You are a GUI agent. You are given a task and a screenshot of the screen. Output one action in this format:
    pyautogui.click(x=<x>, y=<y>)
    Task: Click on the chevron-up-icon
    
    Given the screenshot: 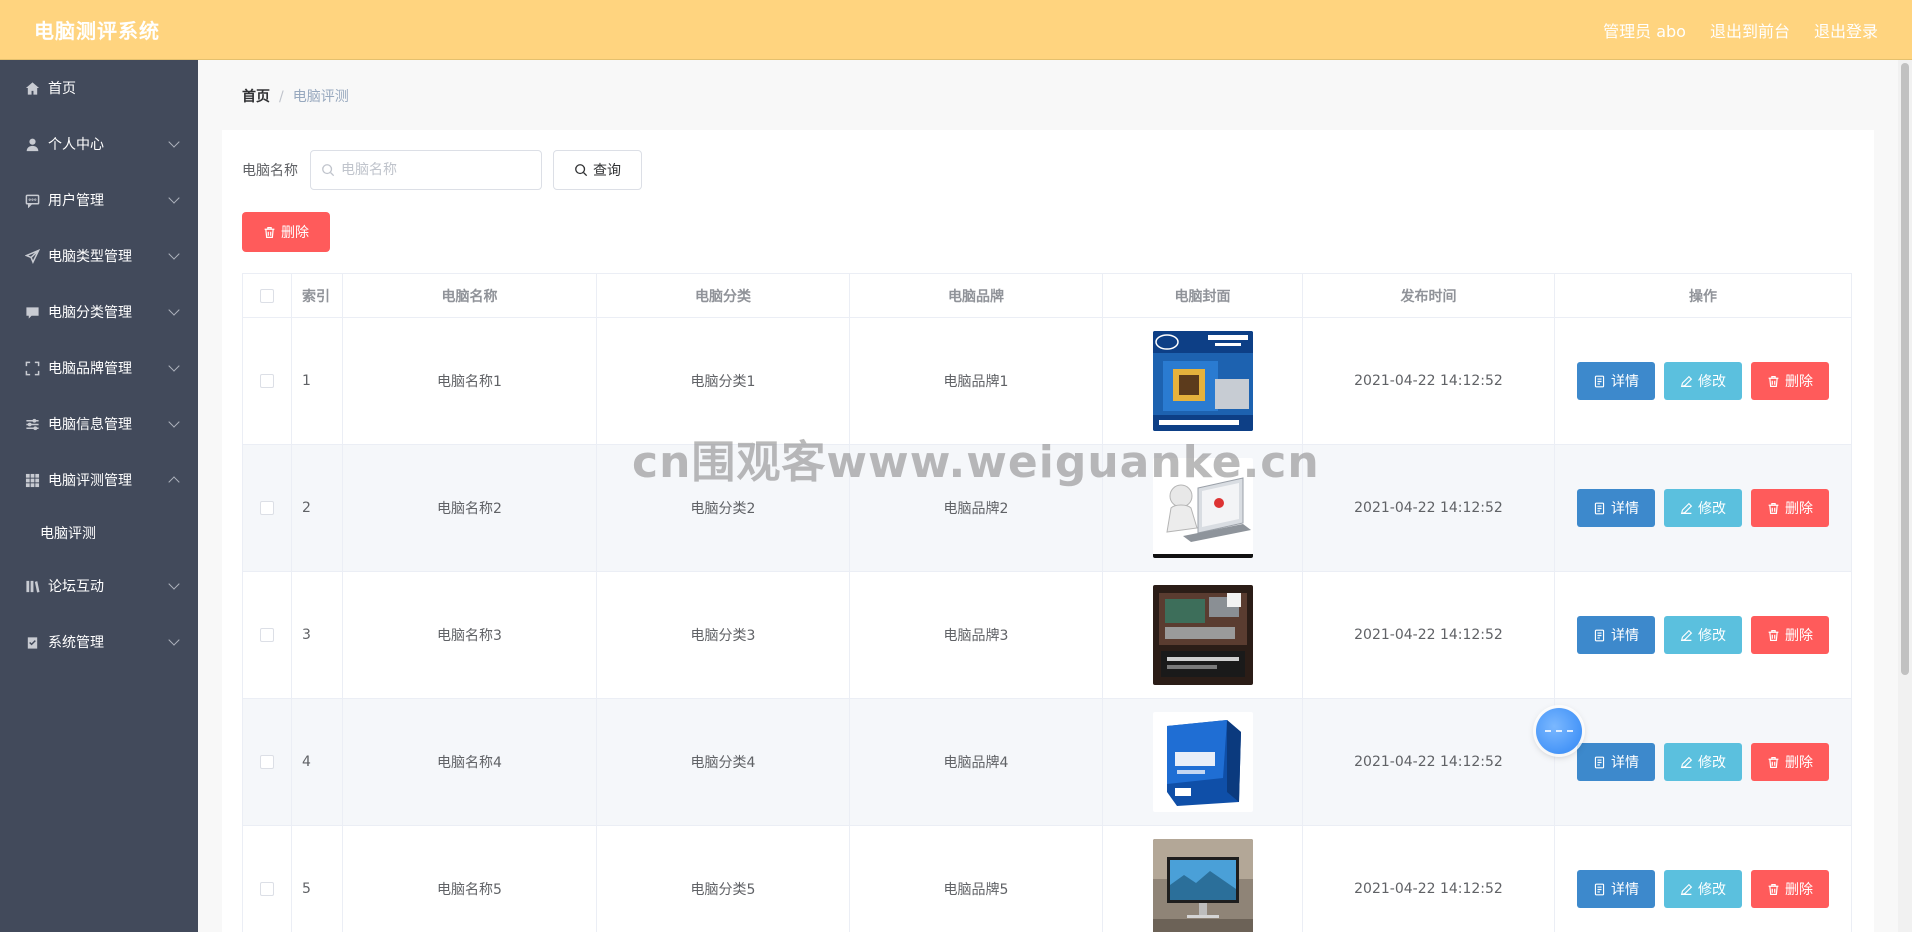 What is the action you would take?
    pyautogui.click(x=174, y=482)
    